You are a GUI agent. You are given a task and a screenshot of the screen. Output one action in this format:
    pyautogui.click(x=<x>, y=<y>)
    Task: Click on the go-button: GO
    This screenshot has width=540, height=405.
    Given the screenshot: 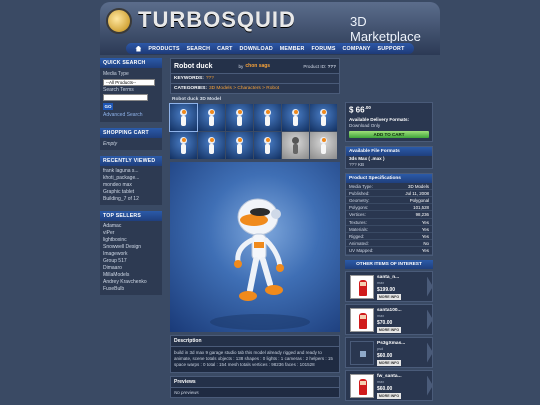 What is the action you would take?
    pyautogui.click(x=108, y=106)
    